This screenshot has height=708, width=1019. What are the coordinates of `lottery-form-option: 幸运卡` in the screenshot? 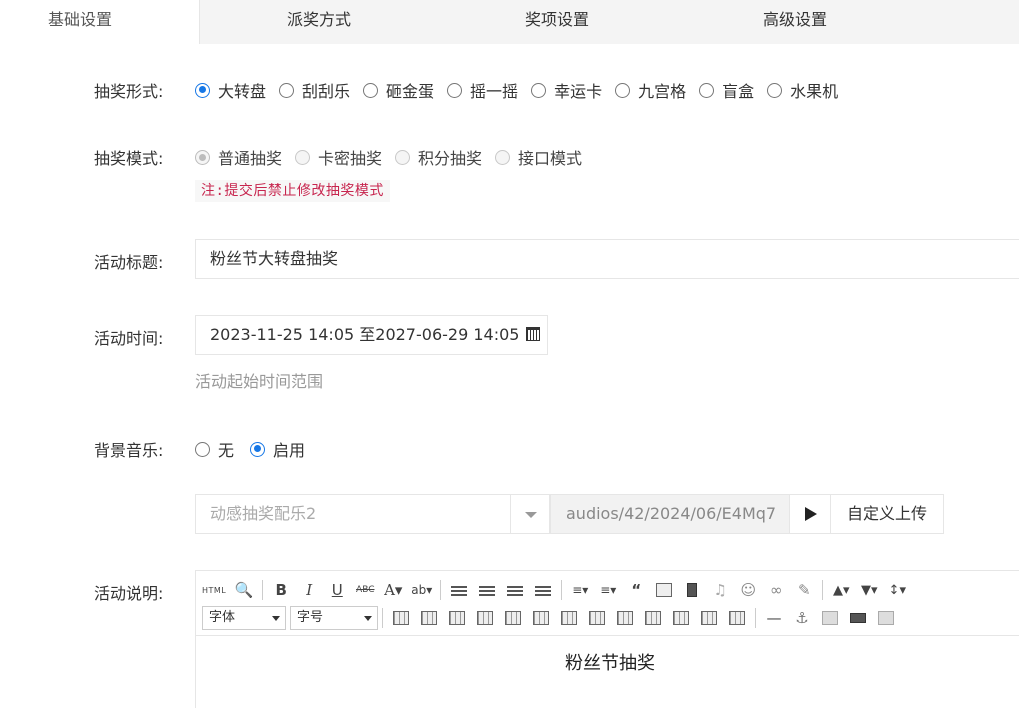 It's located at (566, 90).